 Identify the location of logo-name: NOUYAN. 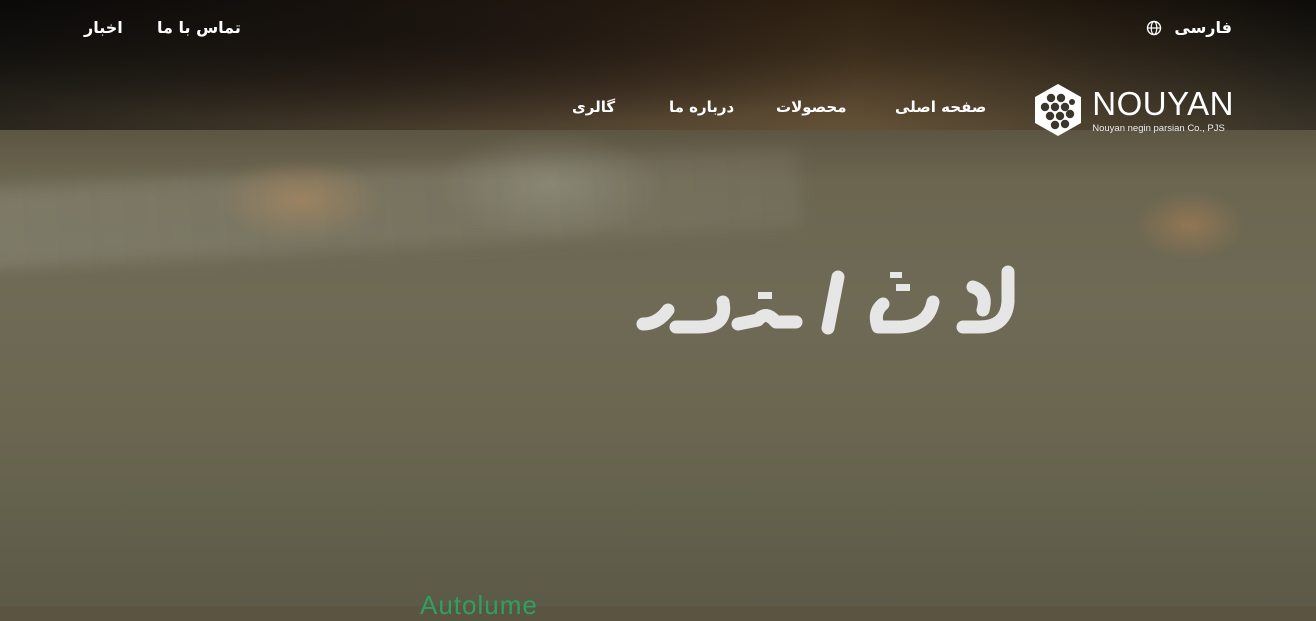
(1163, 103).